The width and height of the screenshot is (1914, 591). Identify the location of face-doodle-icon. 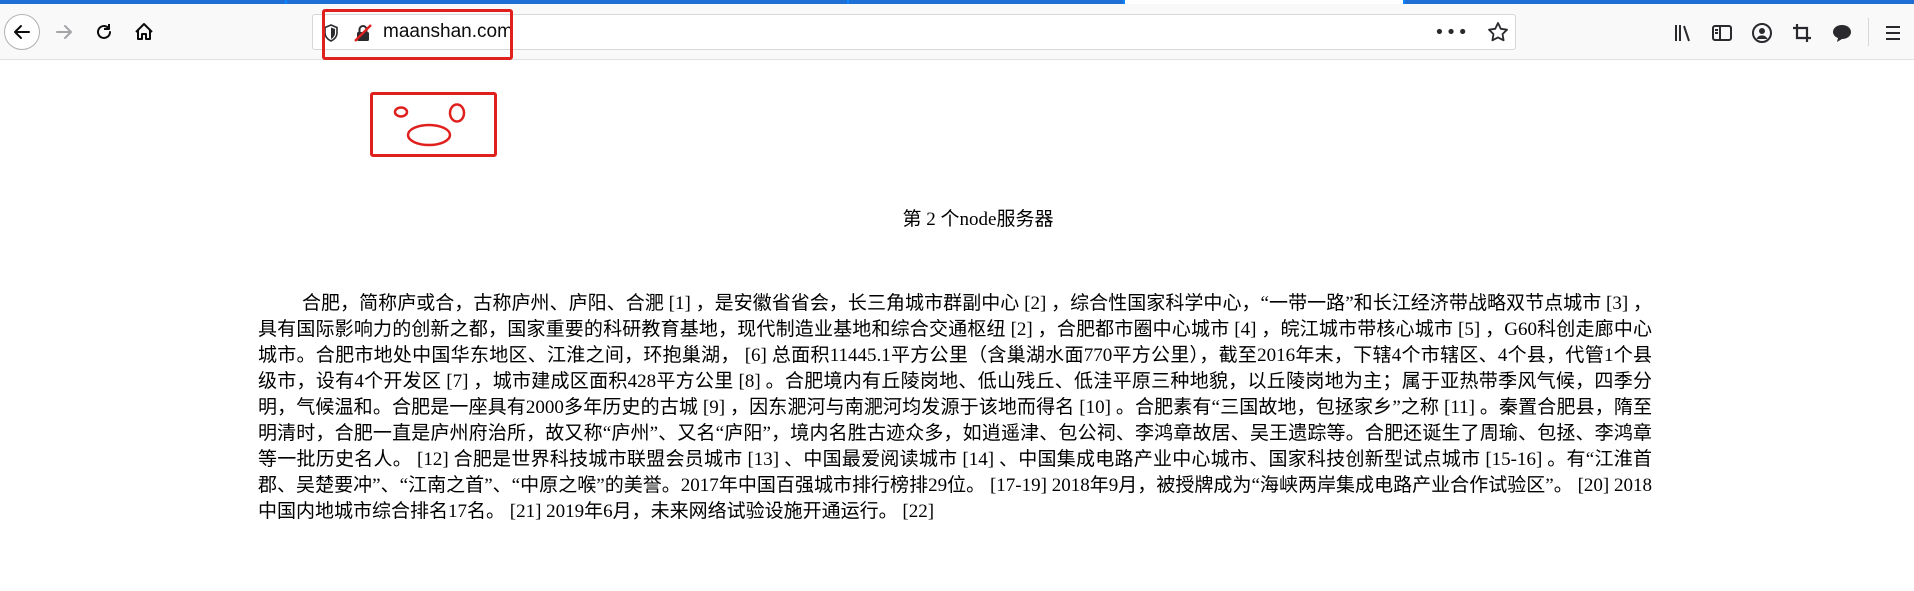
(429, 125).